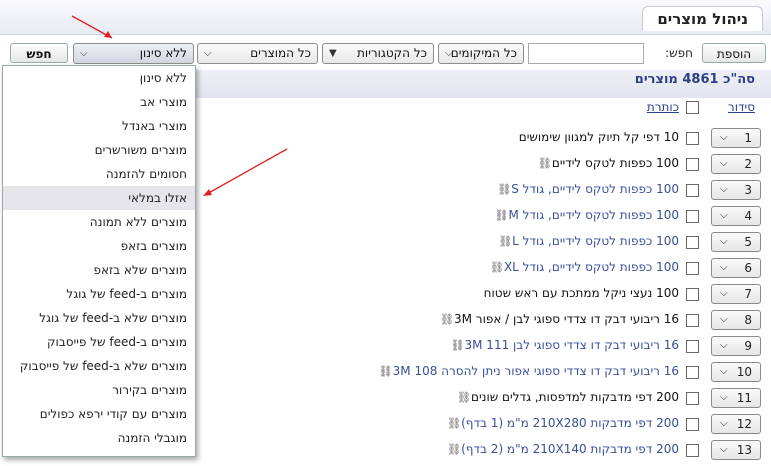 The image size is (771, 466). I want to click on product-name-text: 100 כפפות לטקס לידיים, גודל L, so click(595, 241).